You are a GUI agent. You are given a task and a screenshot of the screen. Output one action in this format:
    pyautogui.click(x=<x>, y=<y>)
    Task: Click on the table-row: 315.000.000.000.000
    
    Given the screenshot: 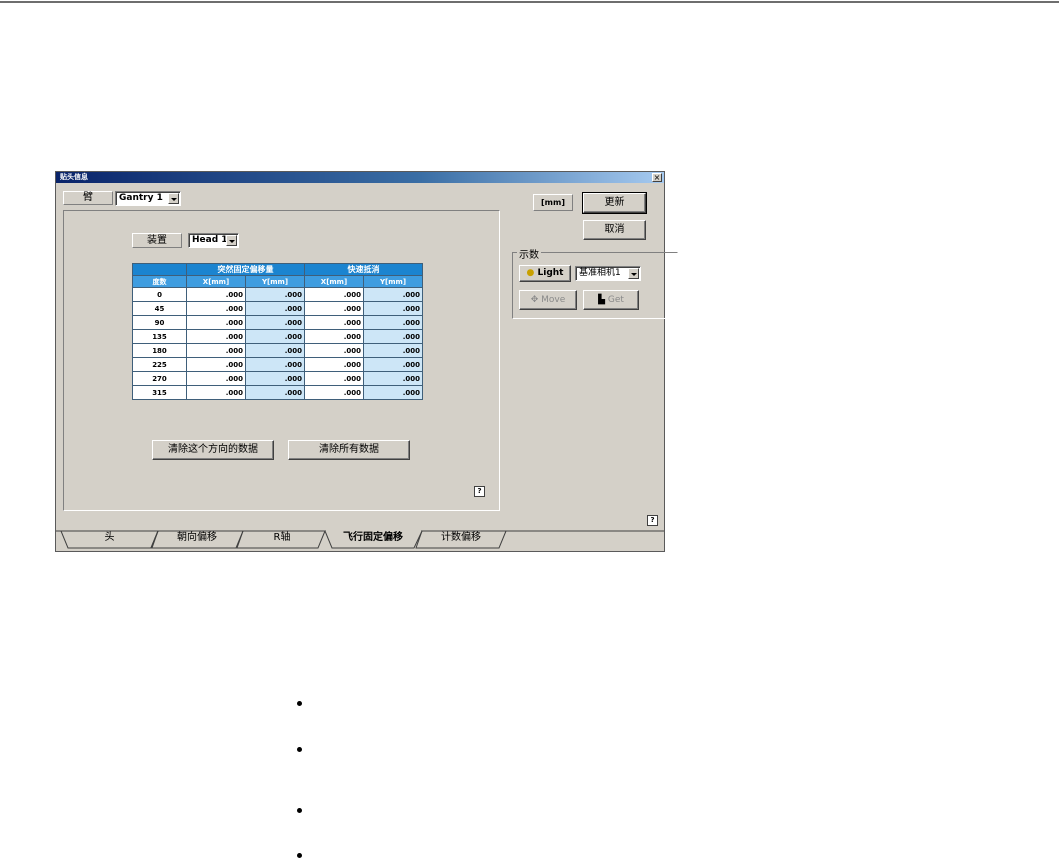 What is the action you would take?
    pyautogui.click(x=277, y=392)
    